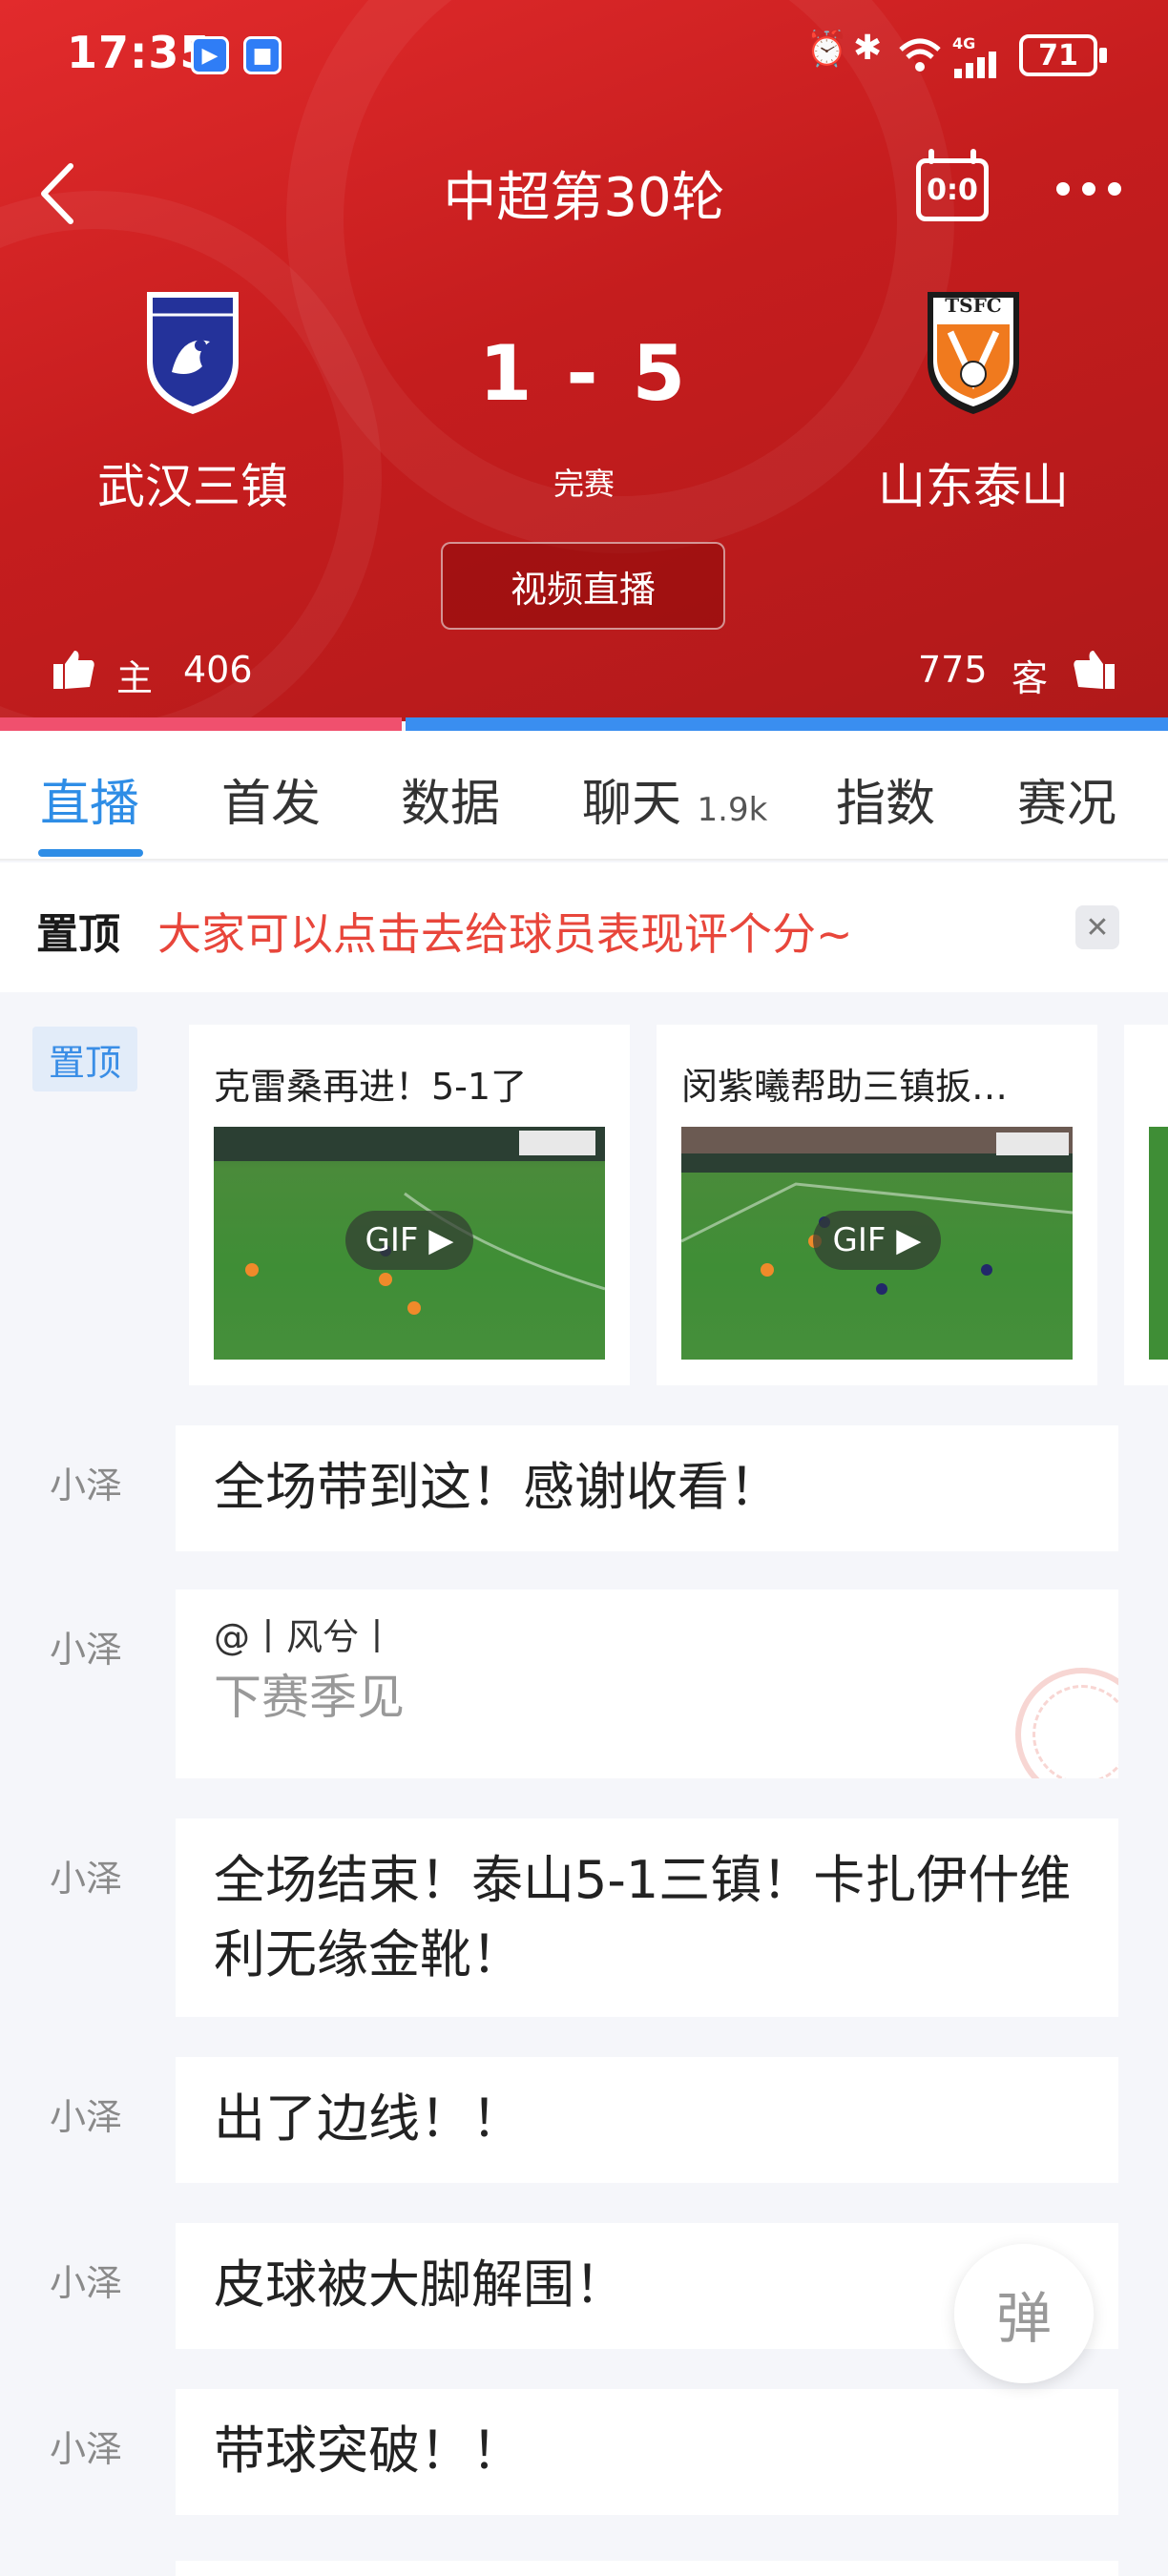 This screenshot has width=1168, height=2576. Describe the element at coordinates (1066, 799) in the screenshot. I see `tab-match-status: 赛况` at that location.